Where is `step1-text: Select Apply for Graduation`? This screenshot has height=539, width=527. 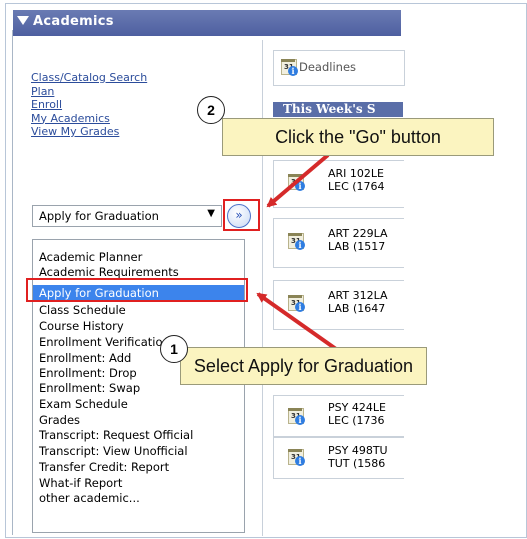
step1-text: Select Apply for Graduation is located at coordinates (303, 366).